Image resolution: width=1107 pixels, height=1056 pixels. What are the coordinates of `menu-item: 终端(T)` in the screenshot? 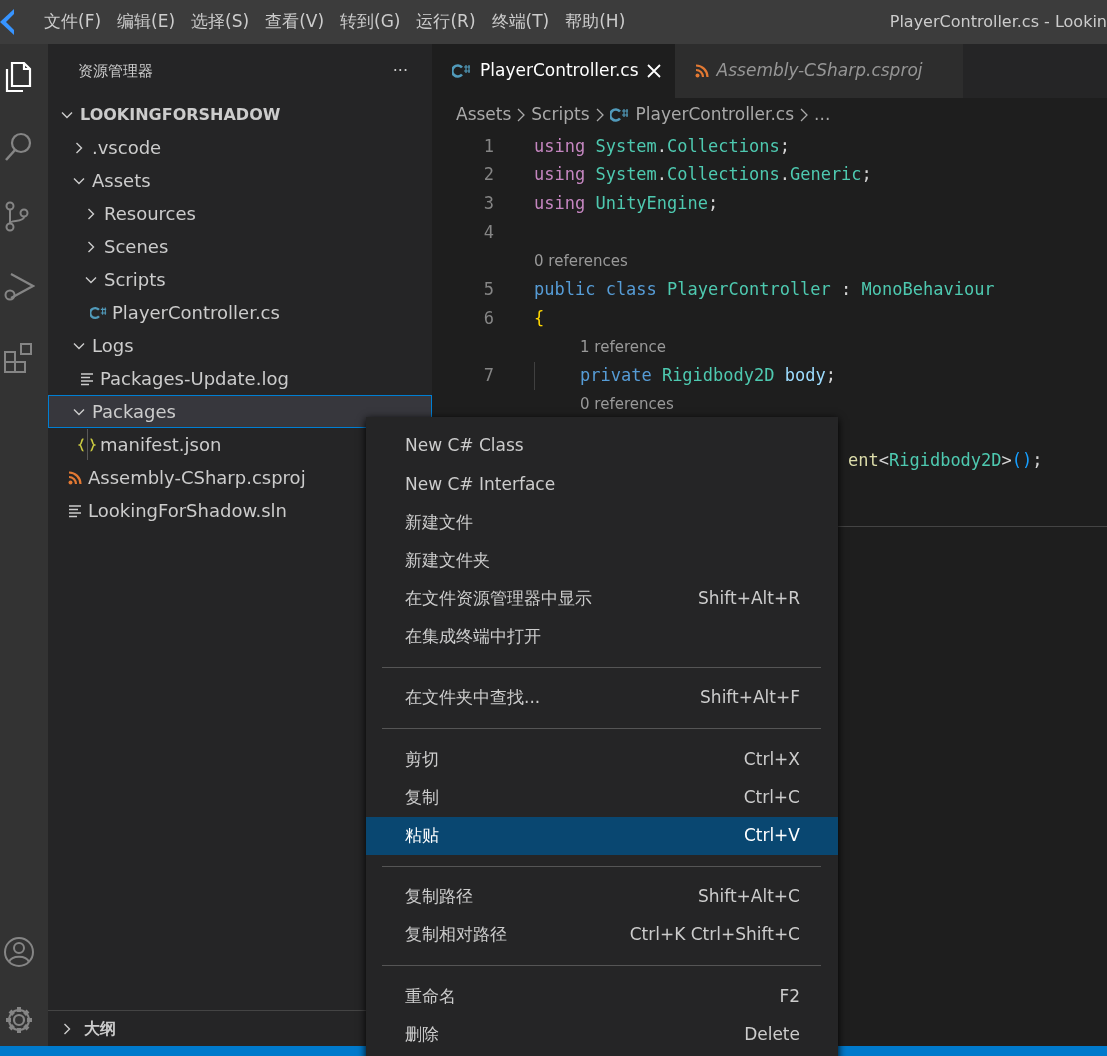 It's located at (520, 22).